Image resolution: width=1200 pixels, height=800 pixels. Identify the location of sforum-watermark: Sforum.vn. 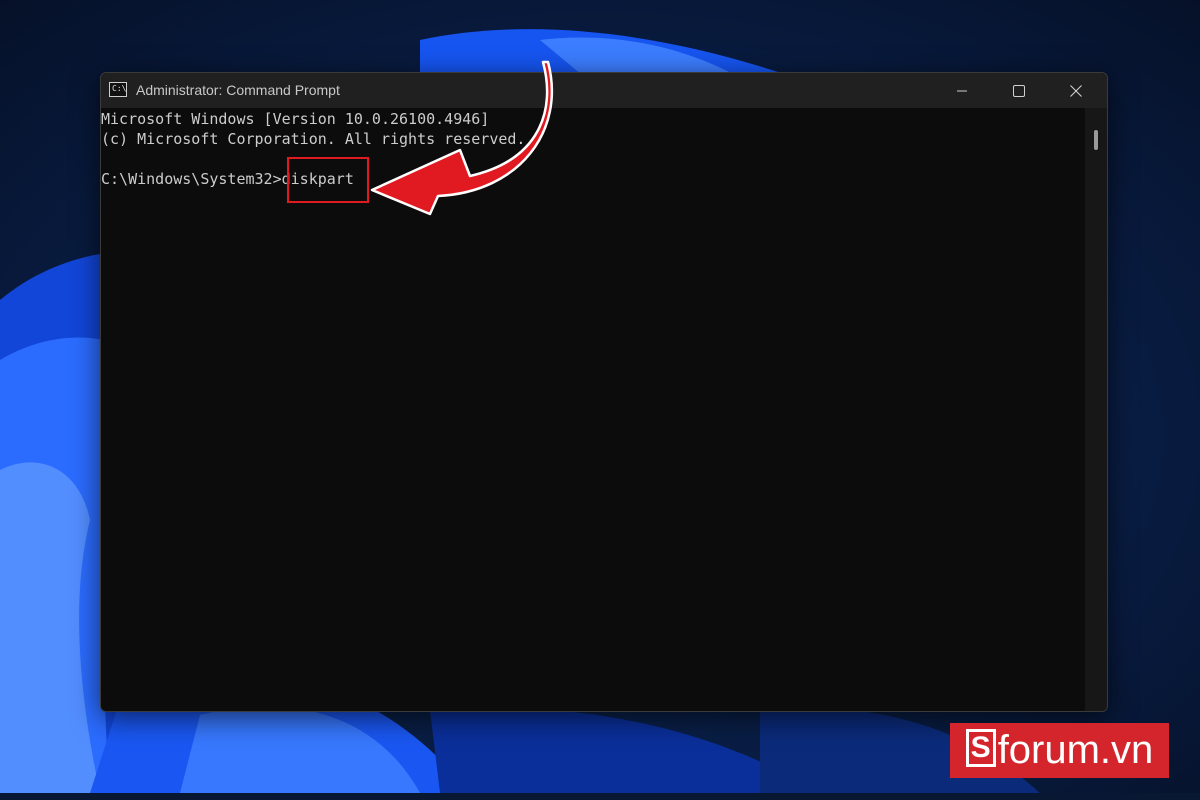
(1059, 750).